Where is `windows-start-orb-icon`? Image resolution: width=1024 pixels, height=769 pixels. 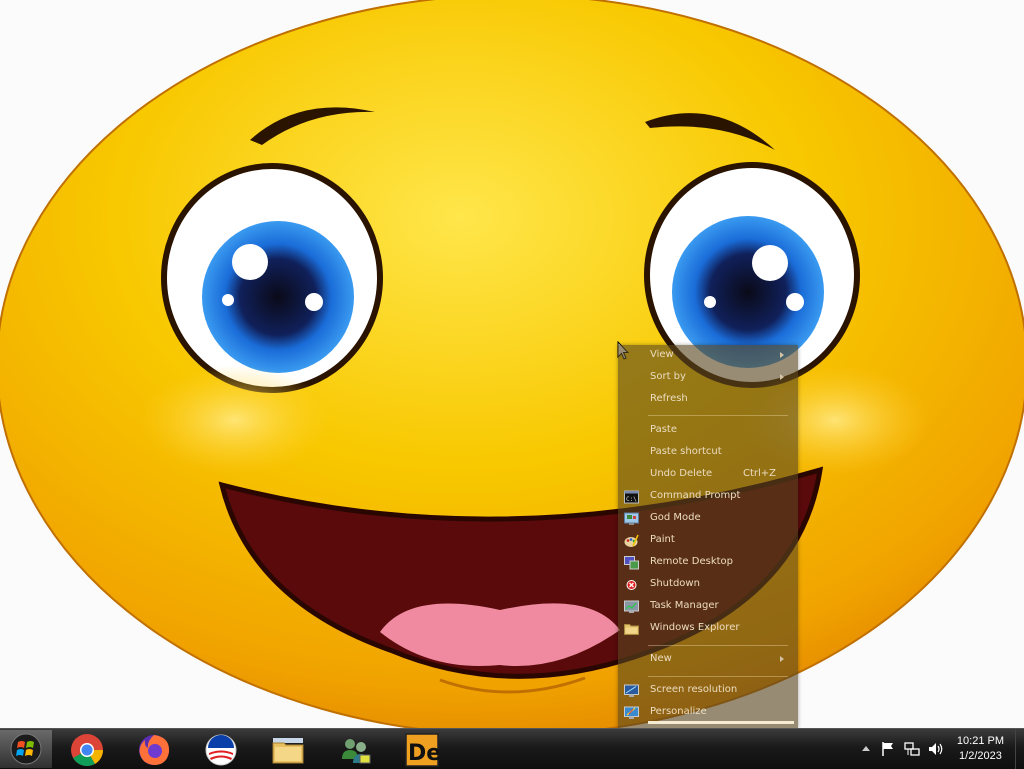
windows-start-orb-icon is located at coordinates (26, 749).